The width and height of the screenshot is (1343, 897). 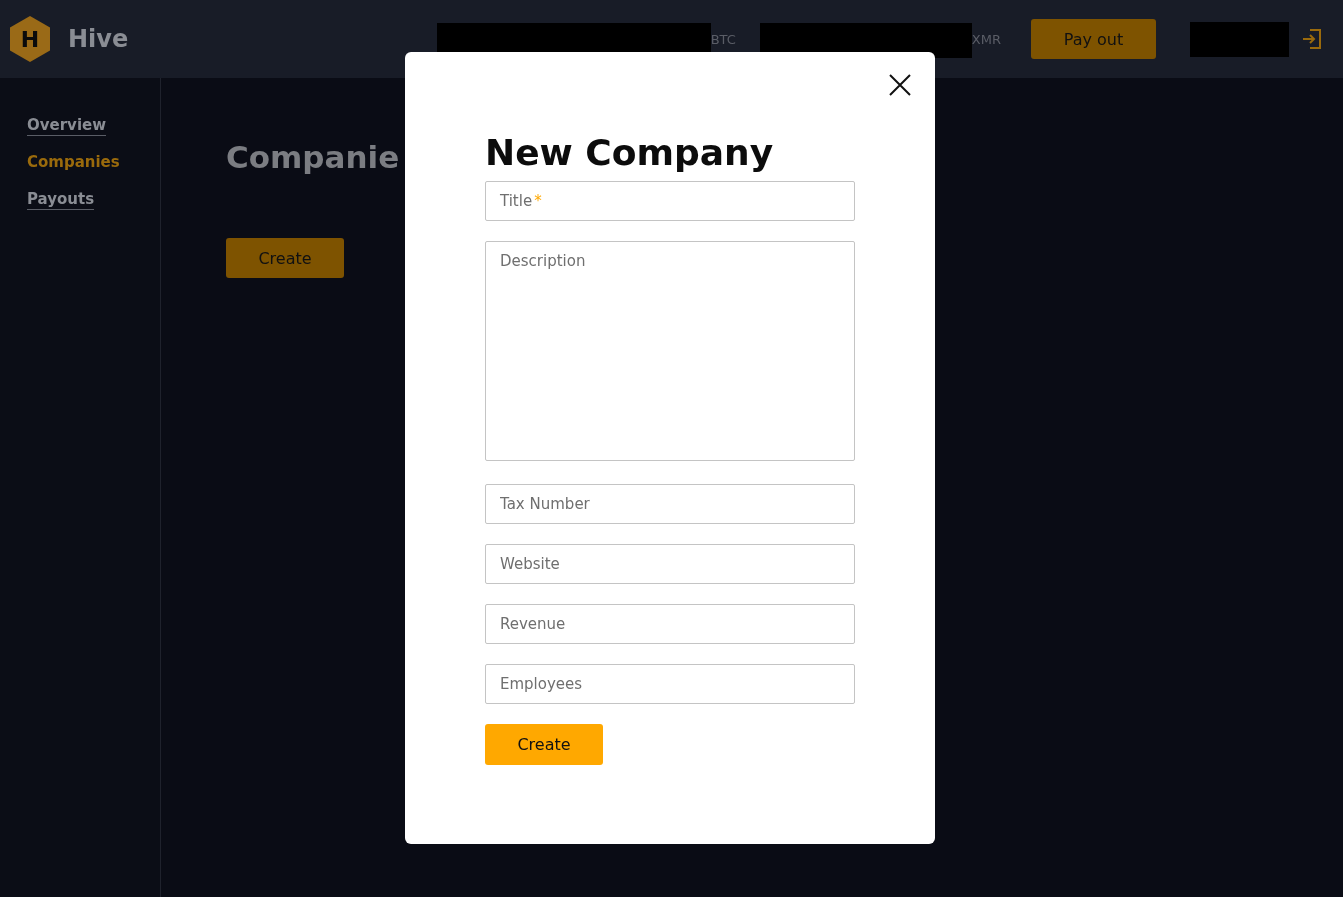 I want to click on sidebar-link: Companies, so click(x=73, y=163).